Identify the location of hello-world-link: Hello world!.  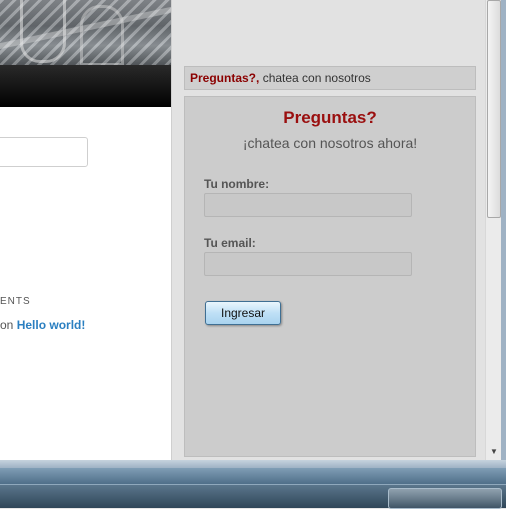
(51, 325).